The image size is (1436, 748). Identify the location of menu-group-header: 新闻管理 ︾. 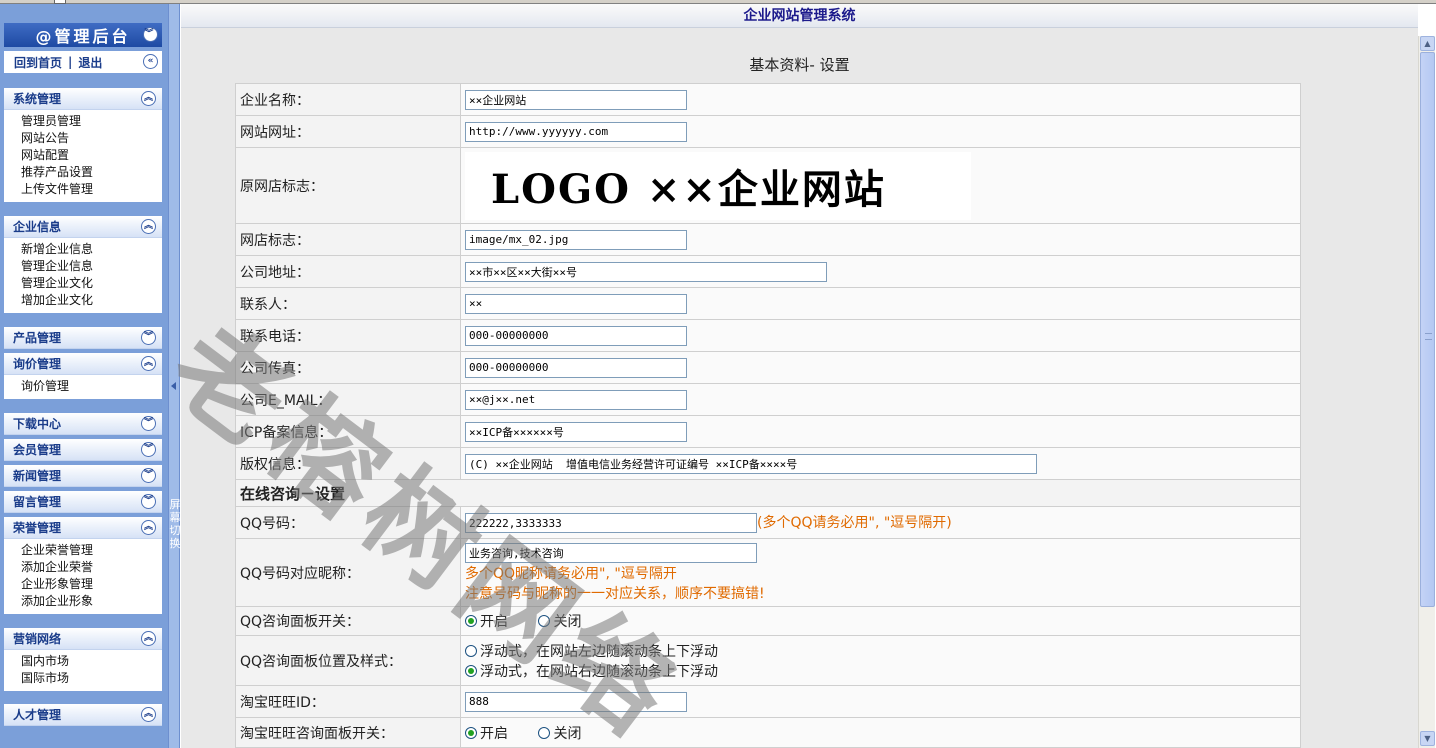
(83, 476).